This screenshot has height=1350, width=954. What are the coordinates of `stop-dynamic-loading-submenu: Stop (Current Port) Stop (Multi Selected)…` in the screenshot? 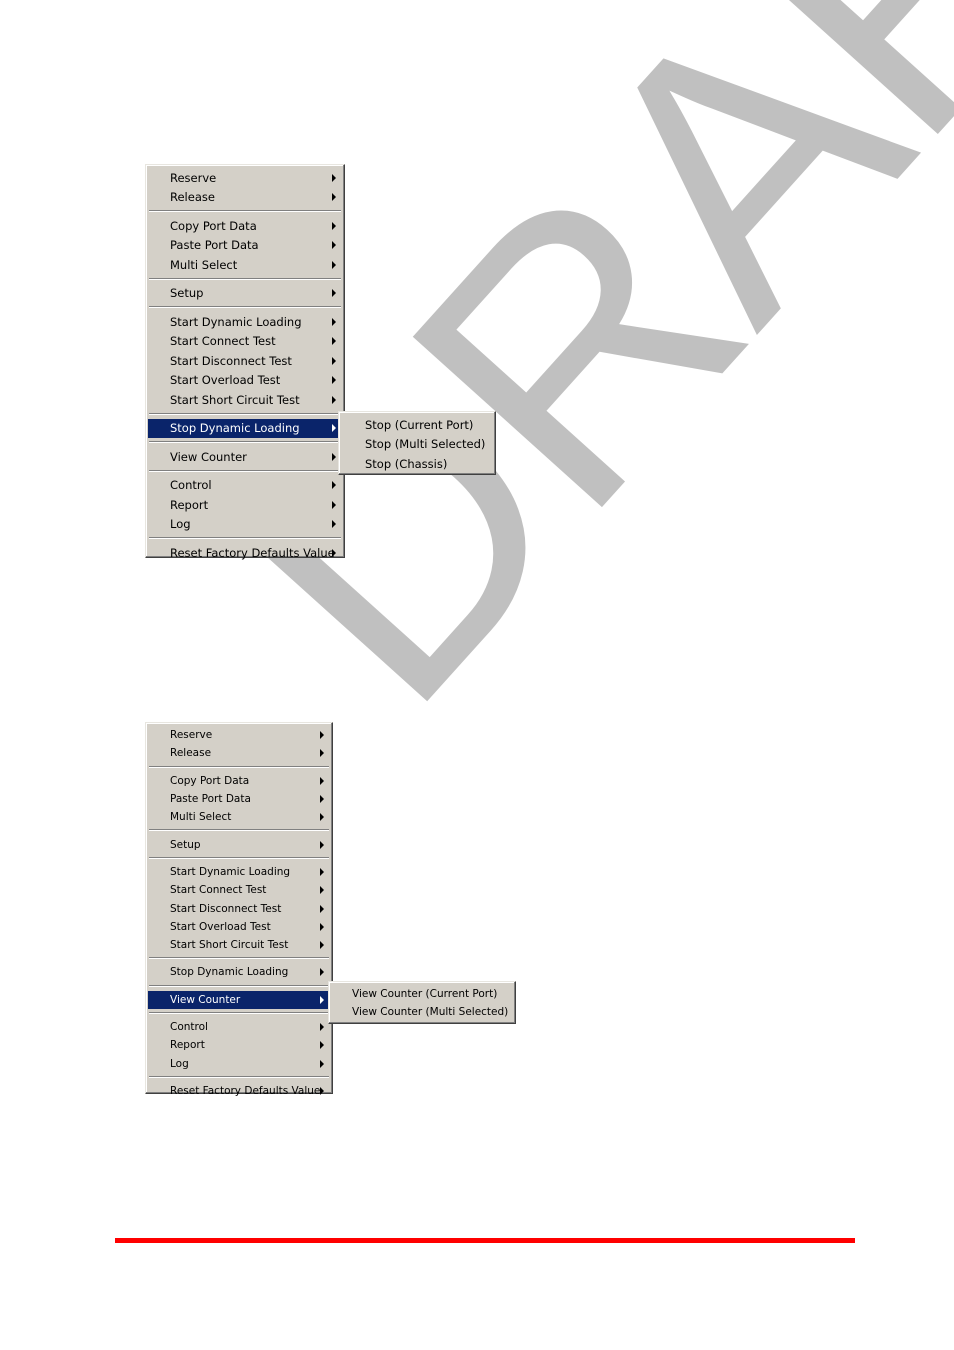 It's located at (417, 443).